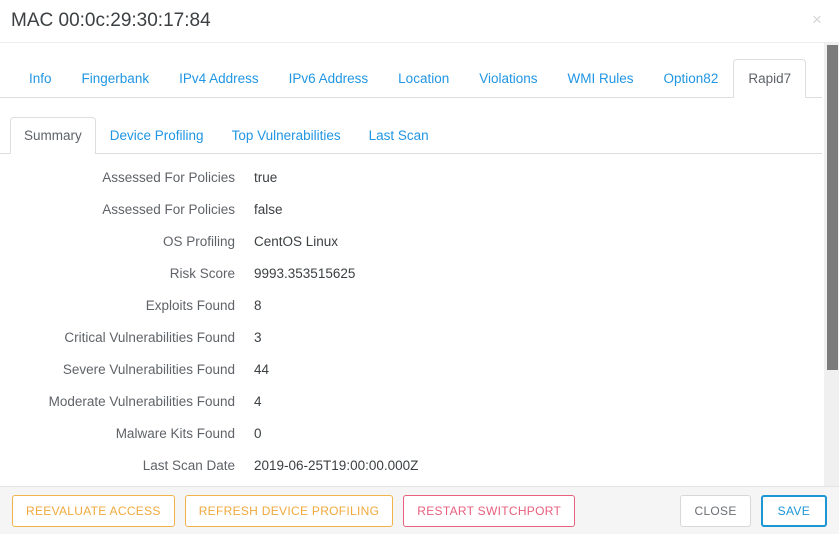 The height and width of the screenshot is (534, 839). What do you see at coordinates (770, 78) in the screenshot?
I see `tab-rapid7: Rapid7` at bounding box center [770, 78].